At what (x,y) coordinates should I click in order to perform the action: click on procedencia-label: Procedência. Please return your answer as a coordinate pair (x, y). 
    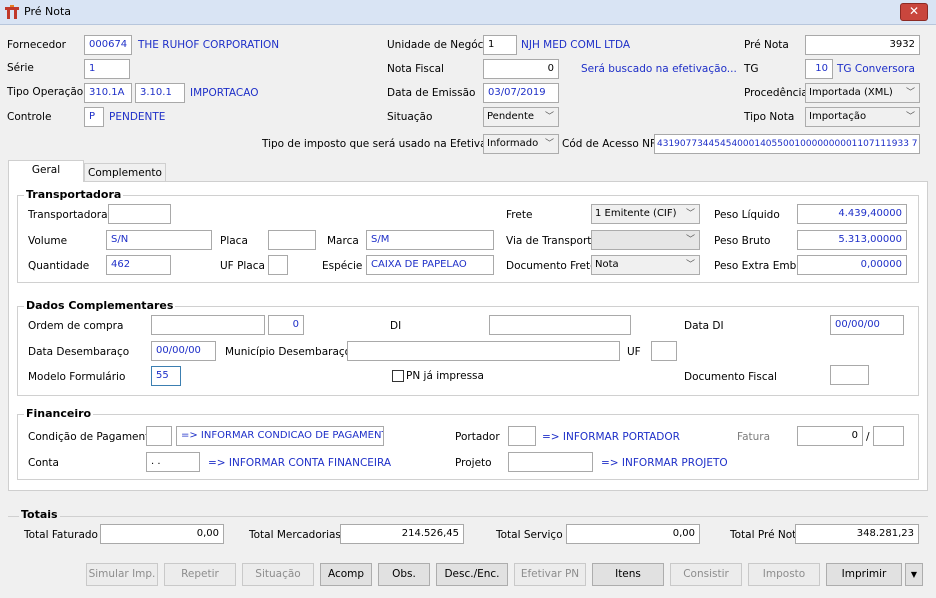
    Looking at the image, I should click on (776, 93).